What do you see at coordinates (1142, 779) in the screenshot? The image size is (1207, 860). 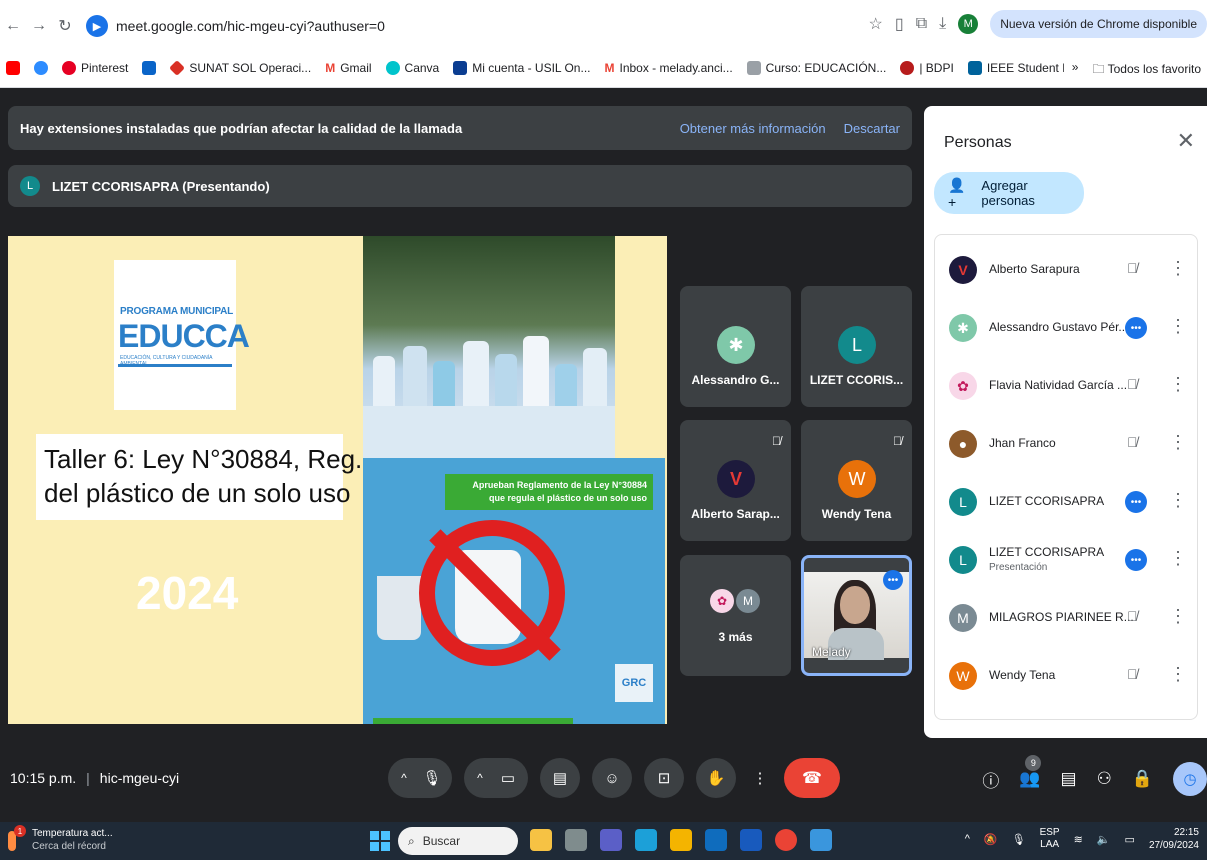 I see `host-controls-icon: 🔒` at bounding box center [1142, 779].